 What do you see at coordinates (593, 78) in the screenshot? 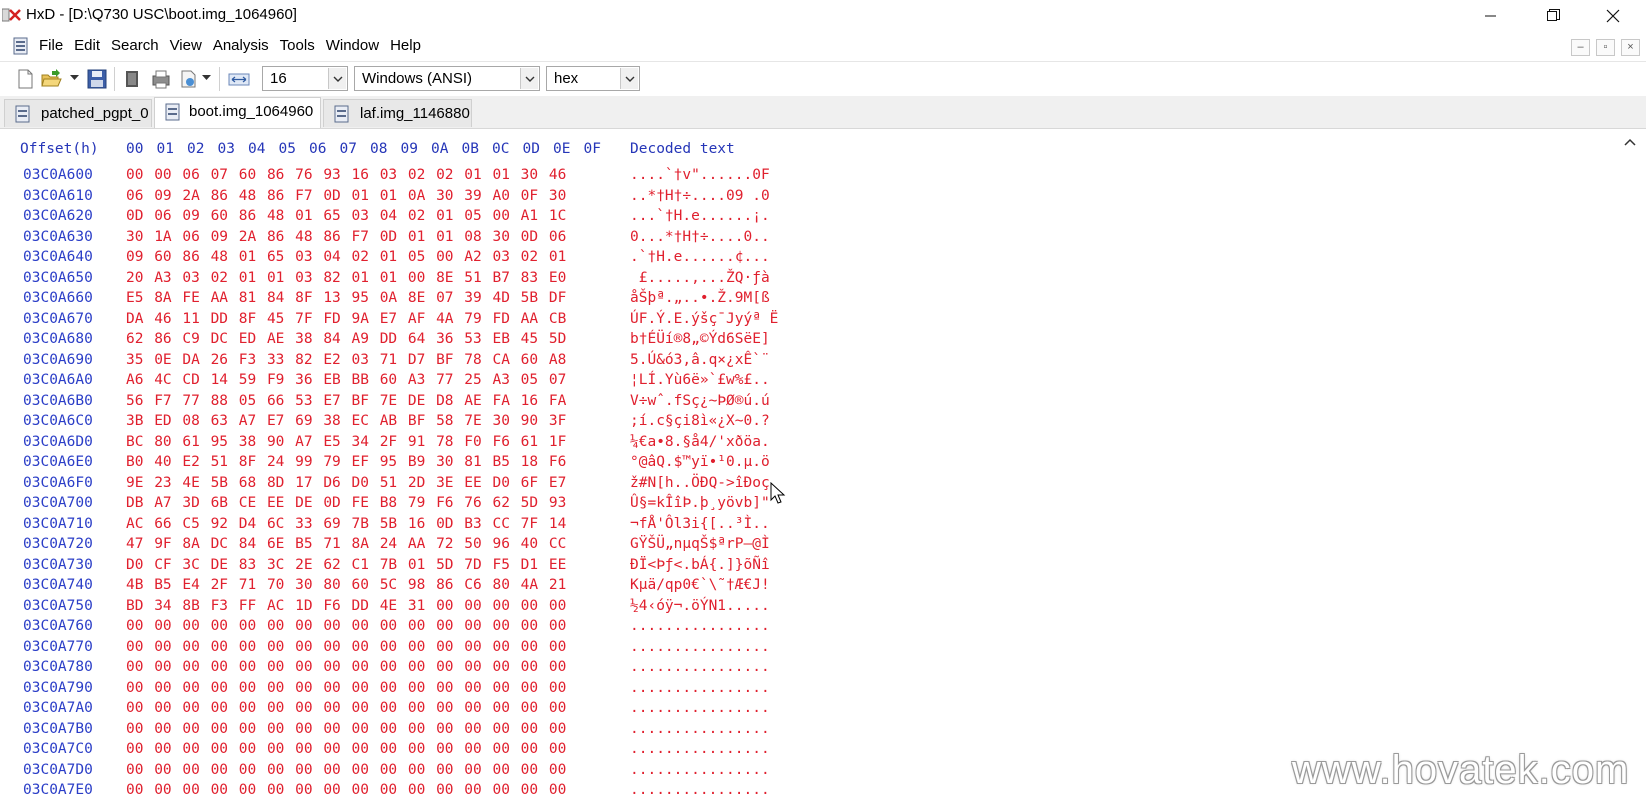
I see `offset-base-select: hex` at bounding box center [593, 78].